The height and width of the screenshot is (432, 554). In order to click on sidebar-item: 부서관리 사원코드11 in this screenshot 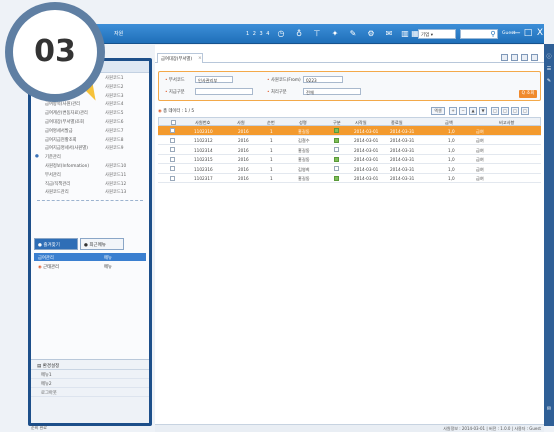, I will do `click(90, 174)`.